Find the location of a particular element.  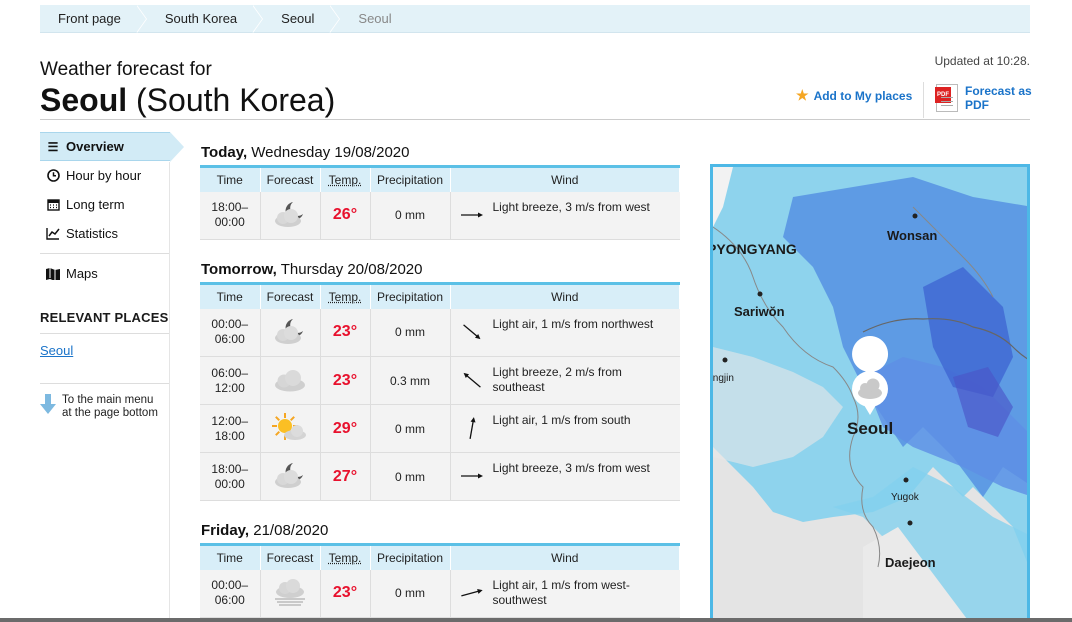

sidebar-item-statistics: Statistics is located at coordinates (105, 233).